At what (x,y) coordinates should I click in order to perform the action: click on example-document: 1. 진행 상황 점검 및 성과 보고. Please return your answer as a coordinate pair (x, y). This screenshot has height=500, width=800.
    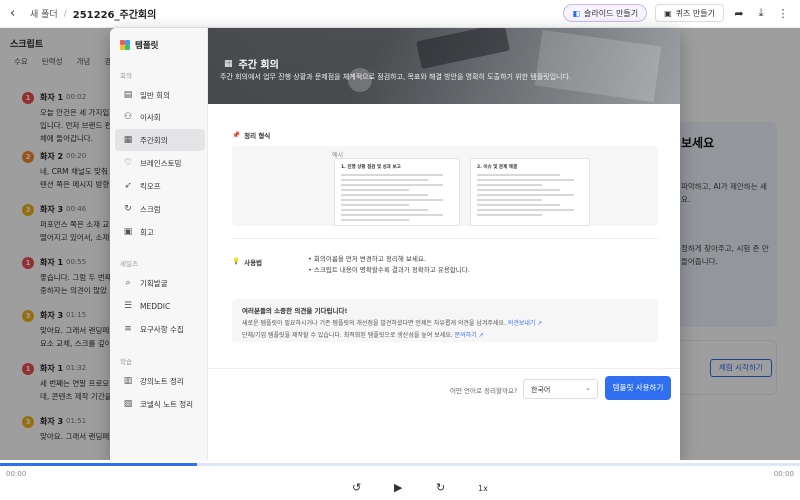
    Looking at the image, I should click on (397, 192).